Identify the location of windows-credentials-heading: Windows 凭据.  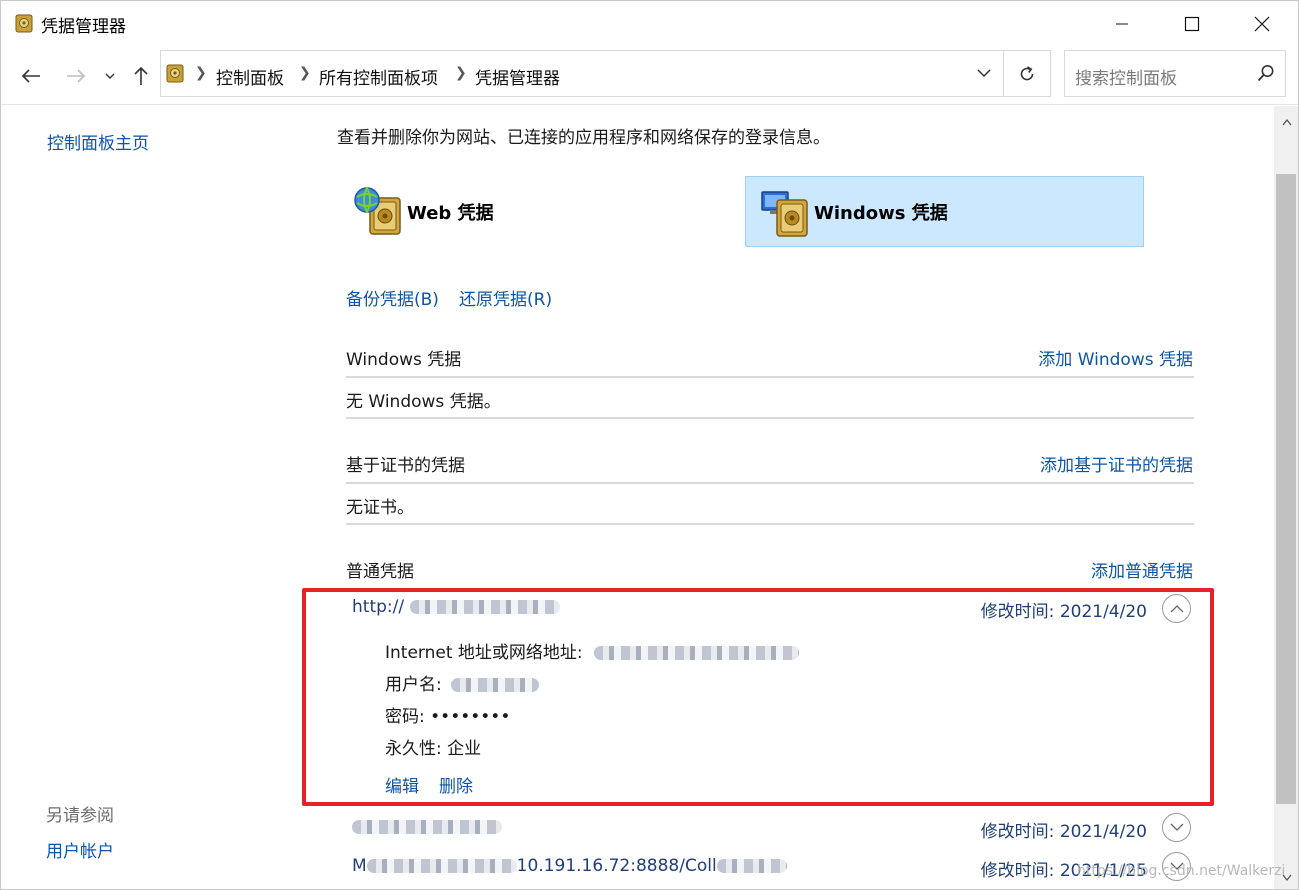
(404, 360).